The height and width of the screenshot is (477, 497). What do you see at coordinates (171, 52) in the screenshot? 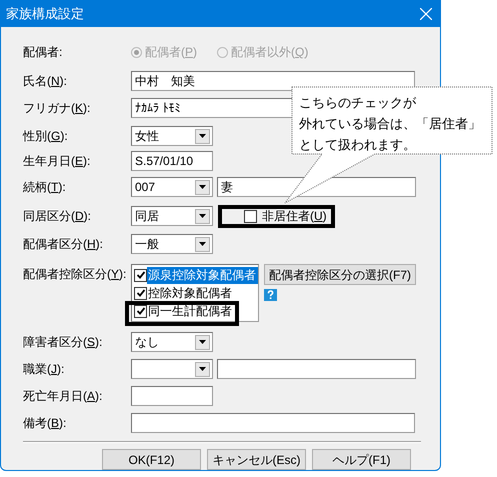
I see `radio-label: 配偶者(P)` at bounding box center [171, 52].